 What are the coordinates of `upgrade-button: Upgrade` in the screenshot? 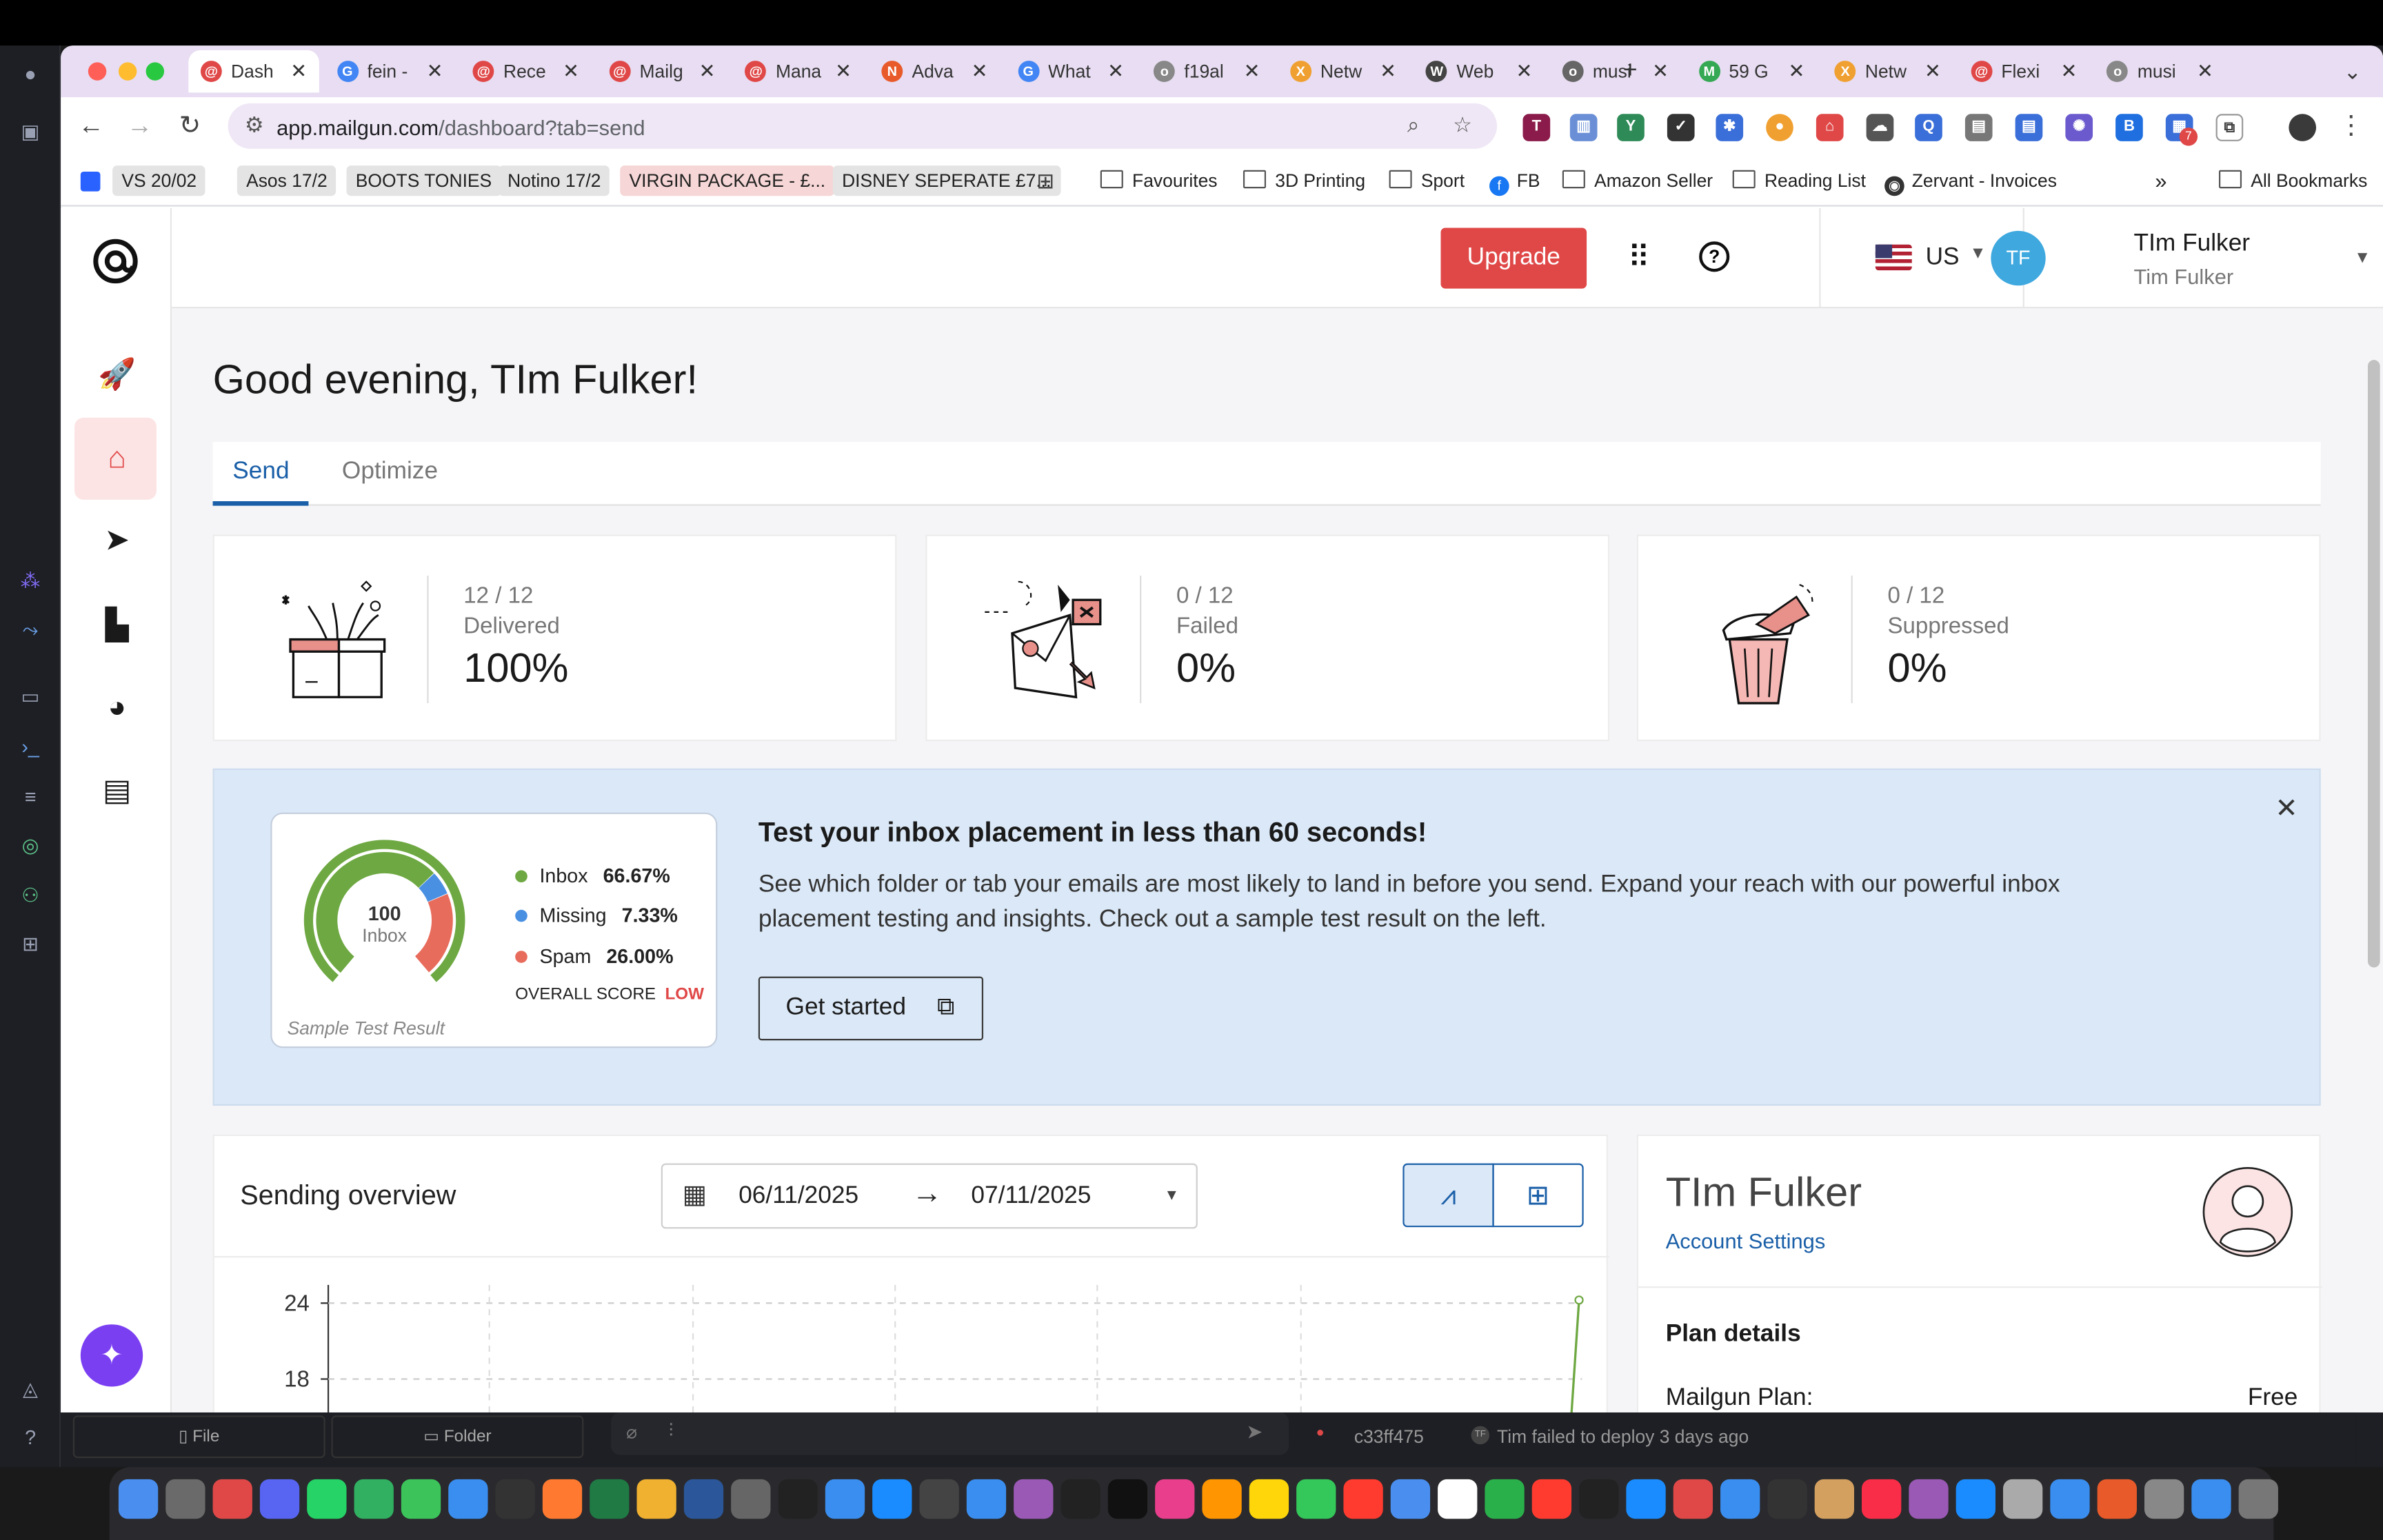 It's located at (1513, 258).